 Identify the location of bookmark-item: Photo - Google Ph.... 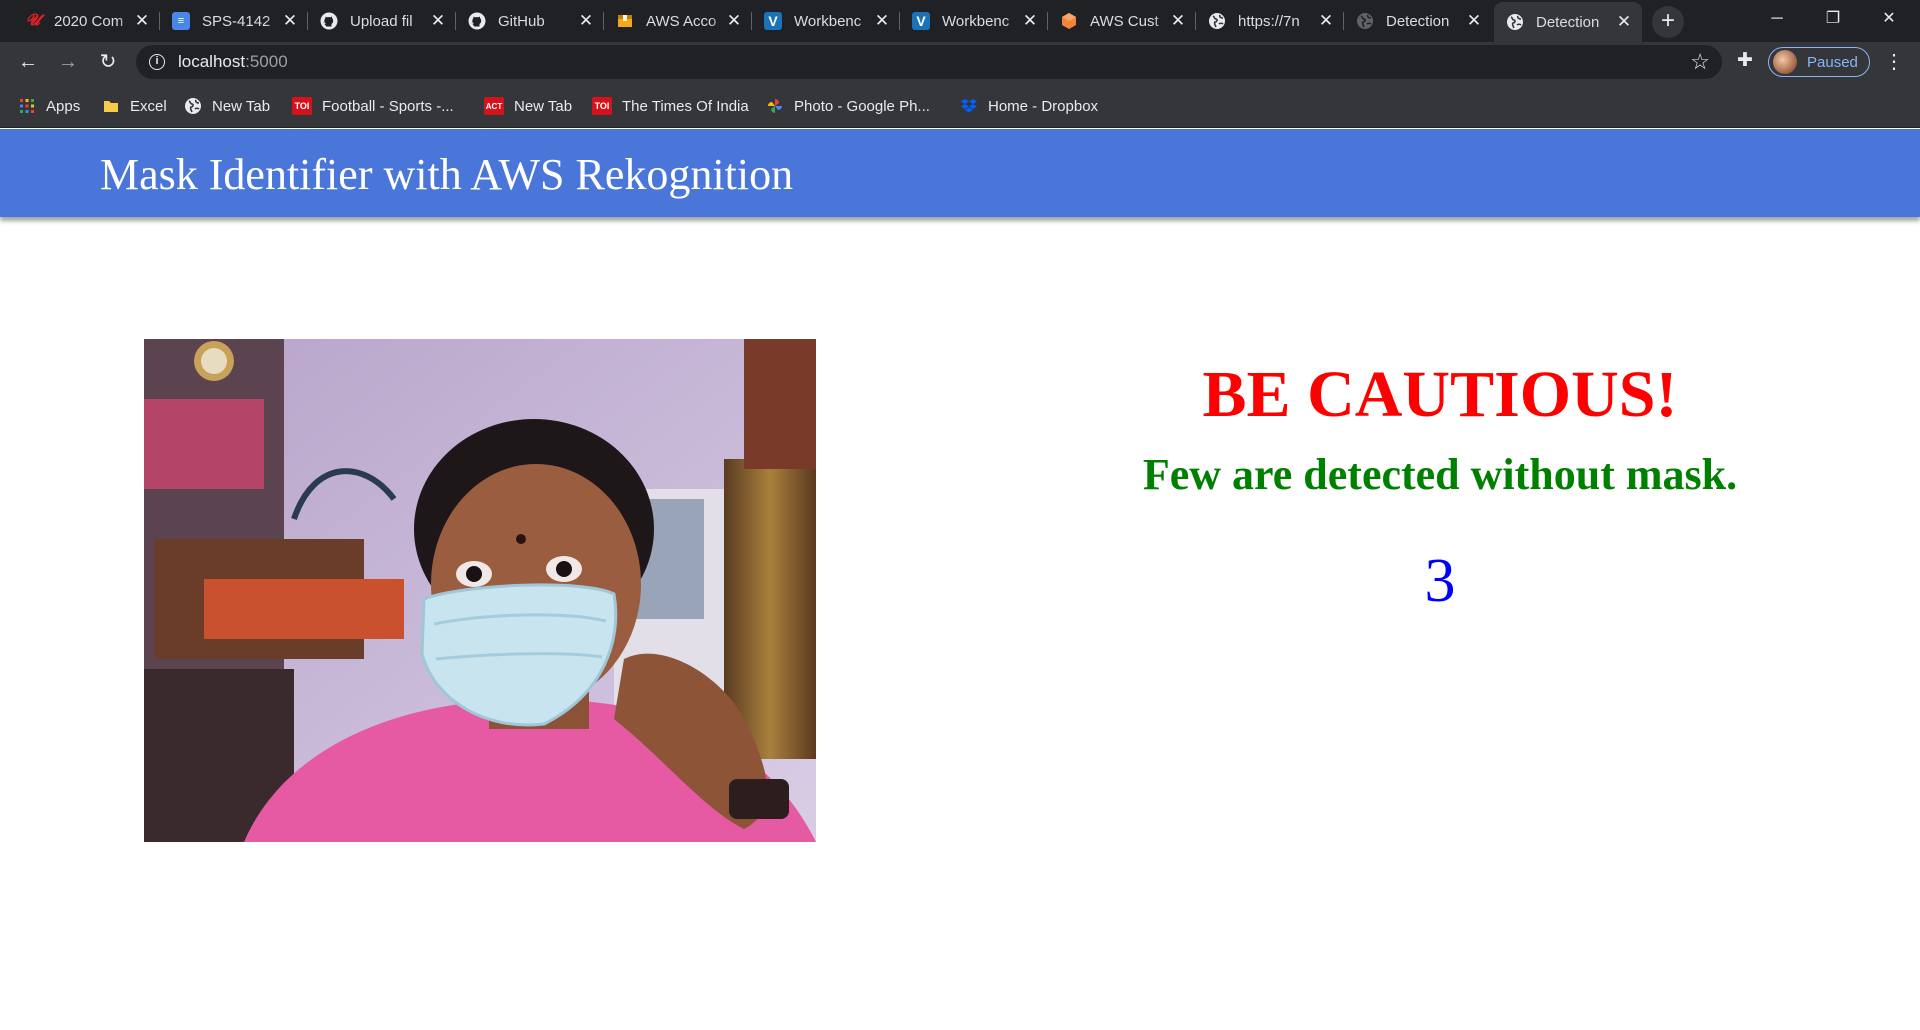
(848, 106).